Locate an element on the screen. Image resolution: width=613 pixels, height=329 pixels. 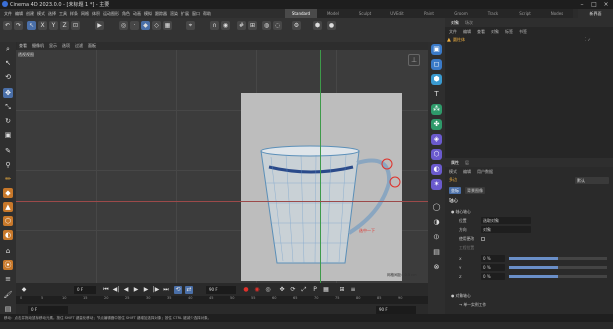
viewport-menu-display: 显示 is located at coordinates (53, 46).